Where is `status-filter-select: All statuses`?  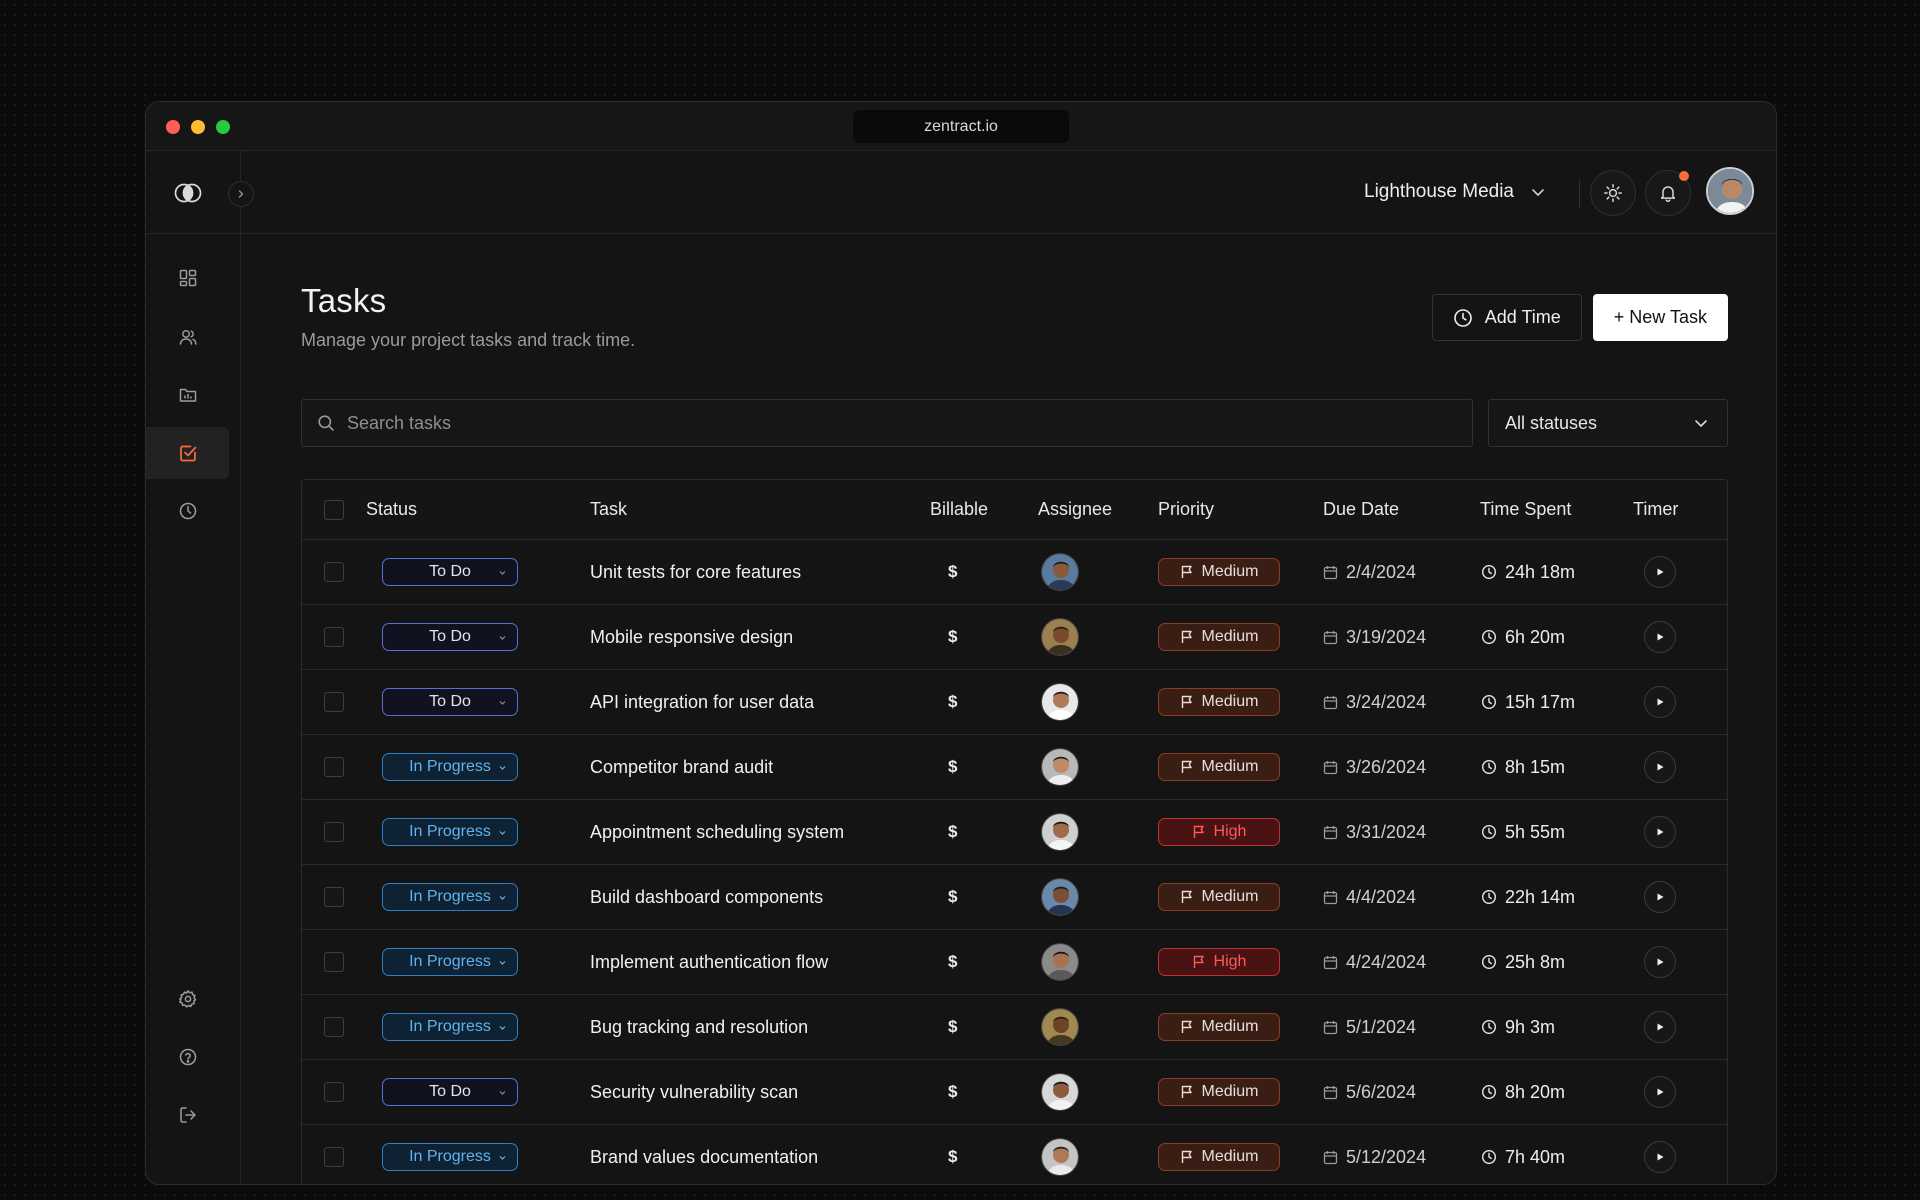 status-filter-select: All statuses is located at coordinates (1608, 423).